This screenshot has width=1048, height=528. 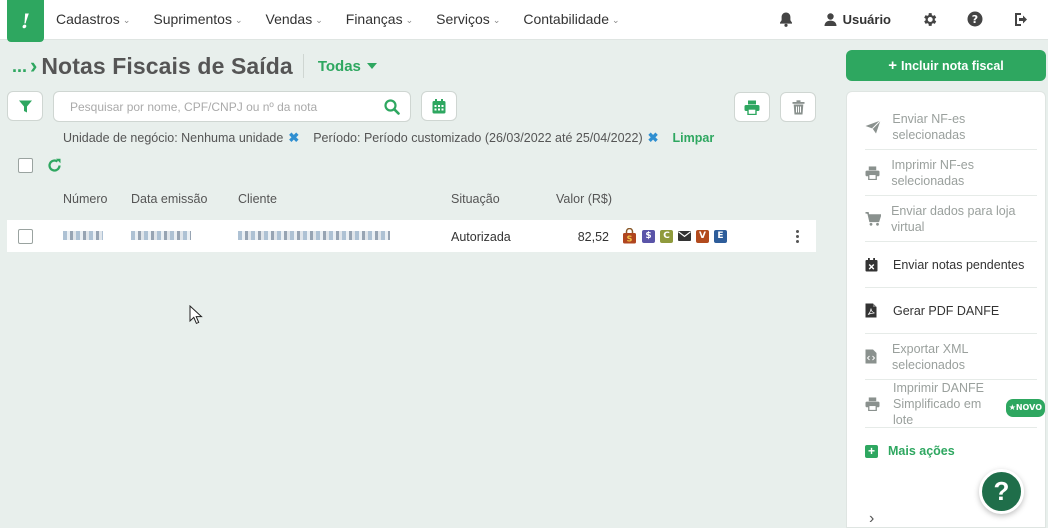 I want to click on calendar-icon, so click(x=439, y=105).